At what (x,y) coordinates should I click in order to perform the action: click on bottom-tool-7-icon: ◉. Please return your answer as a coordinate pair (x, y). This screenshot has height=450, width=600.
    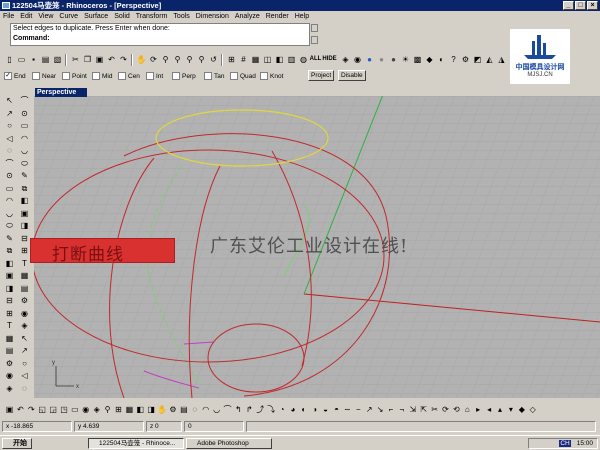
    Looking at the image, I should click on (85, 409).